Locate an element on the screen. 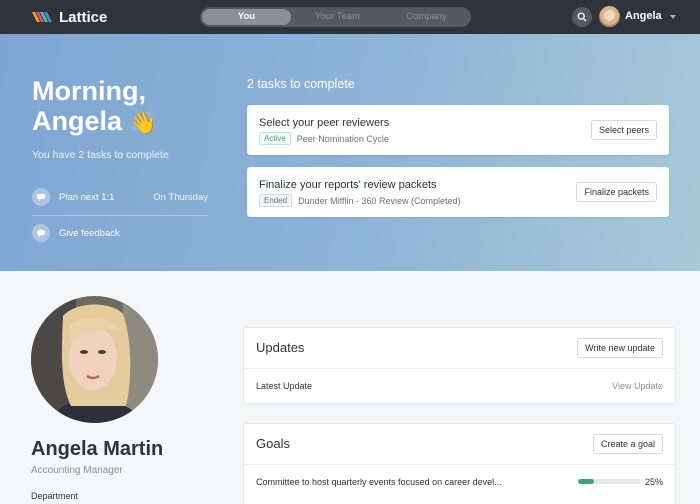 This screenshot has width=700, height=504. lattice-logo-icon is located at coordinates (42, 17).